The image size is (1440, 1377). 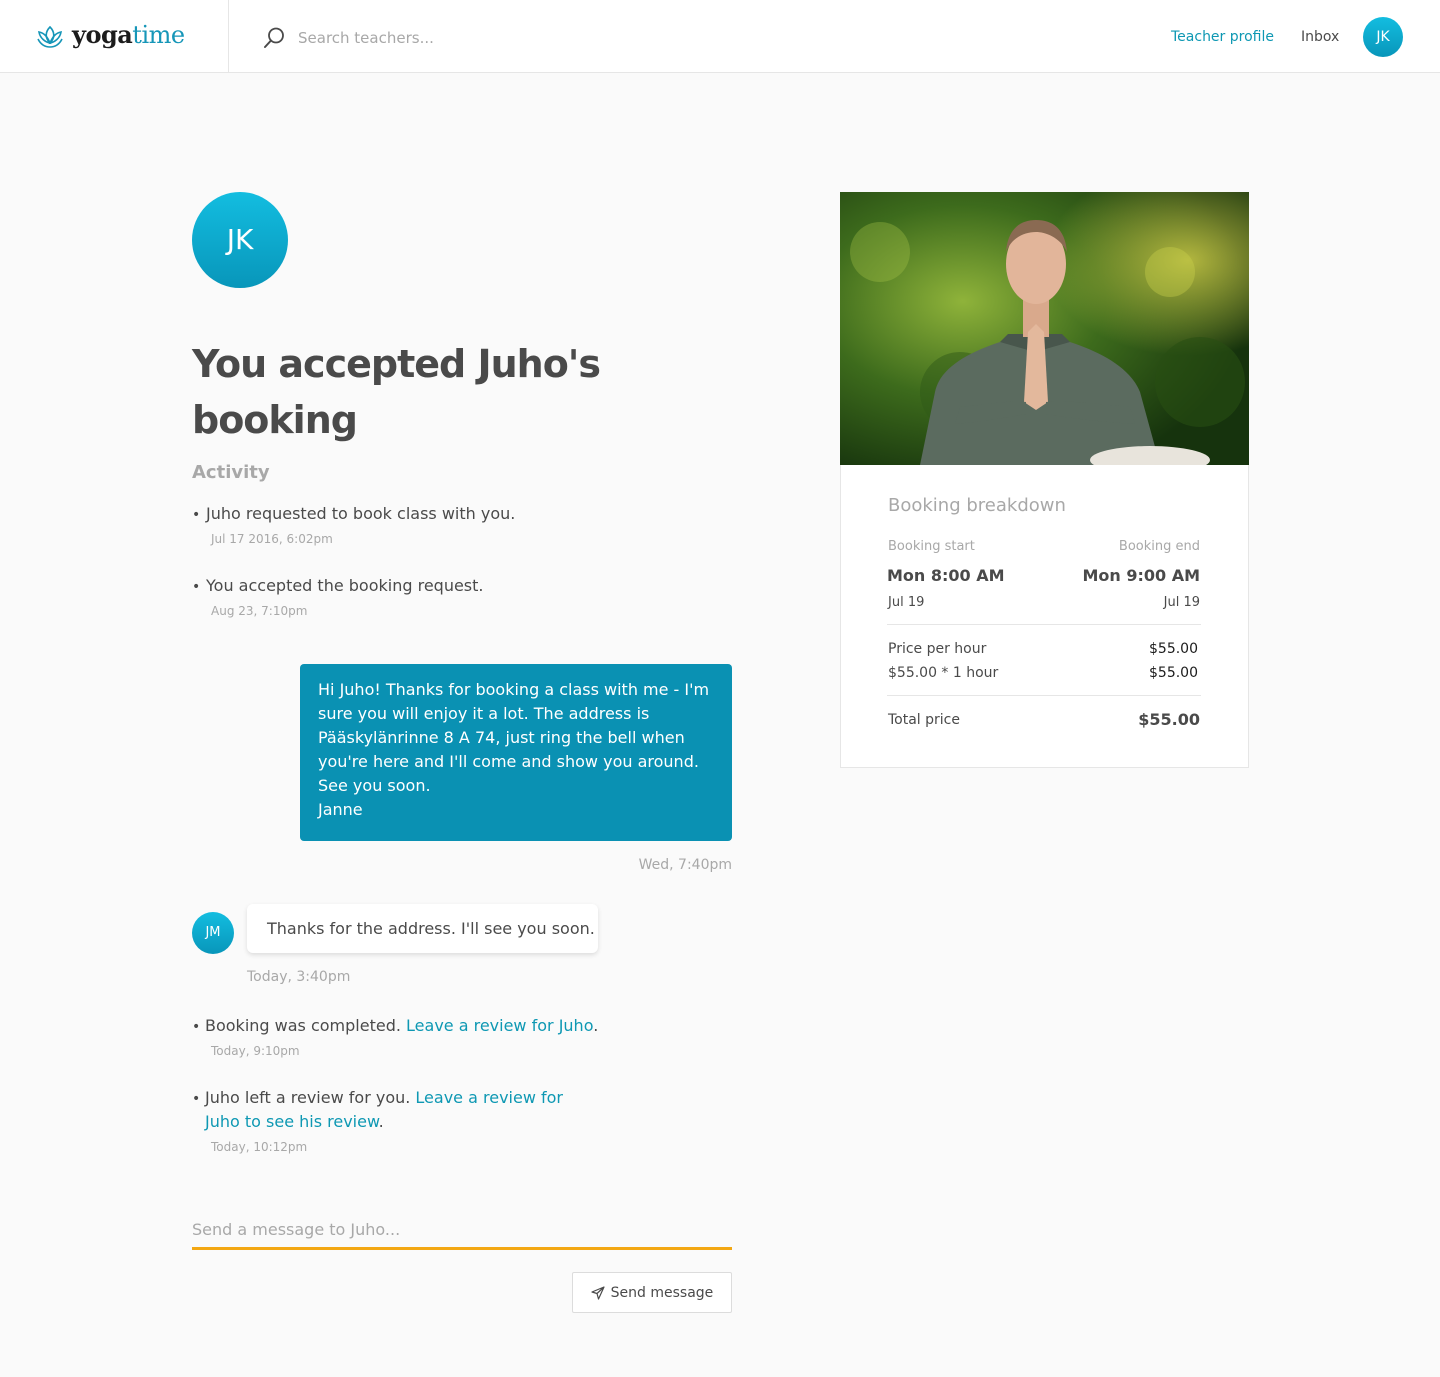 What do you see at coordinates (1383, 37) in the screenshot?
I see `user-avatar: JK` at bounding box center [1383, 37].